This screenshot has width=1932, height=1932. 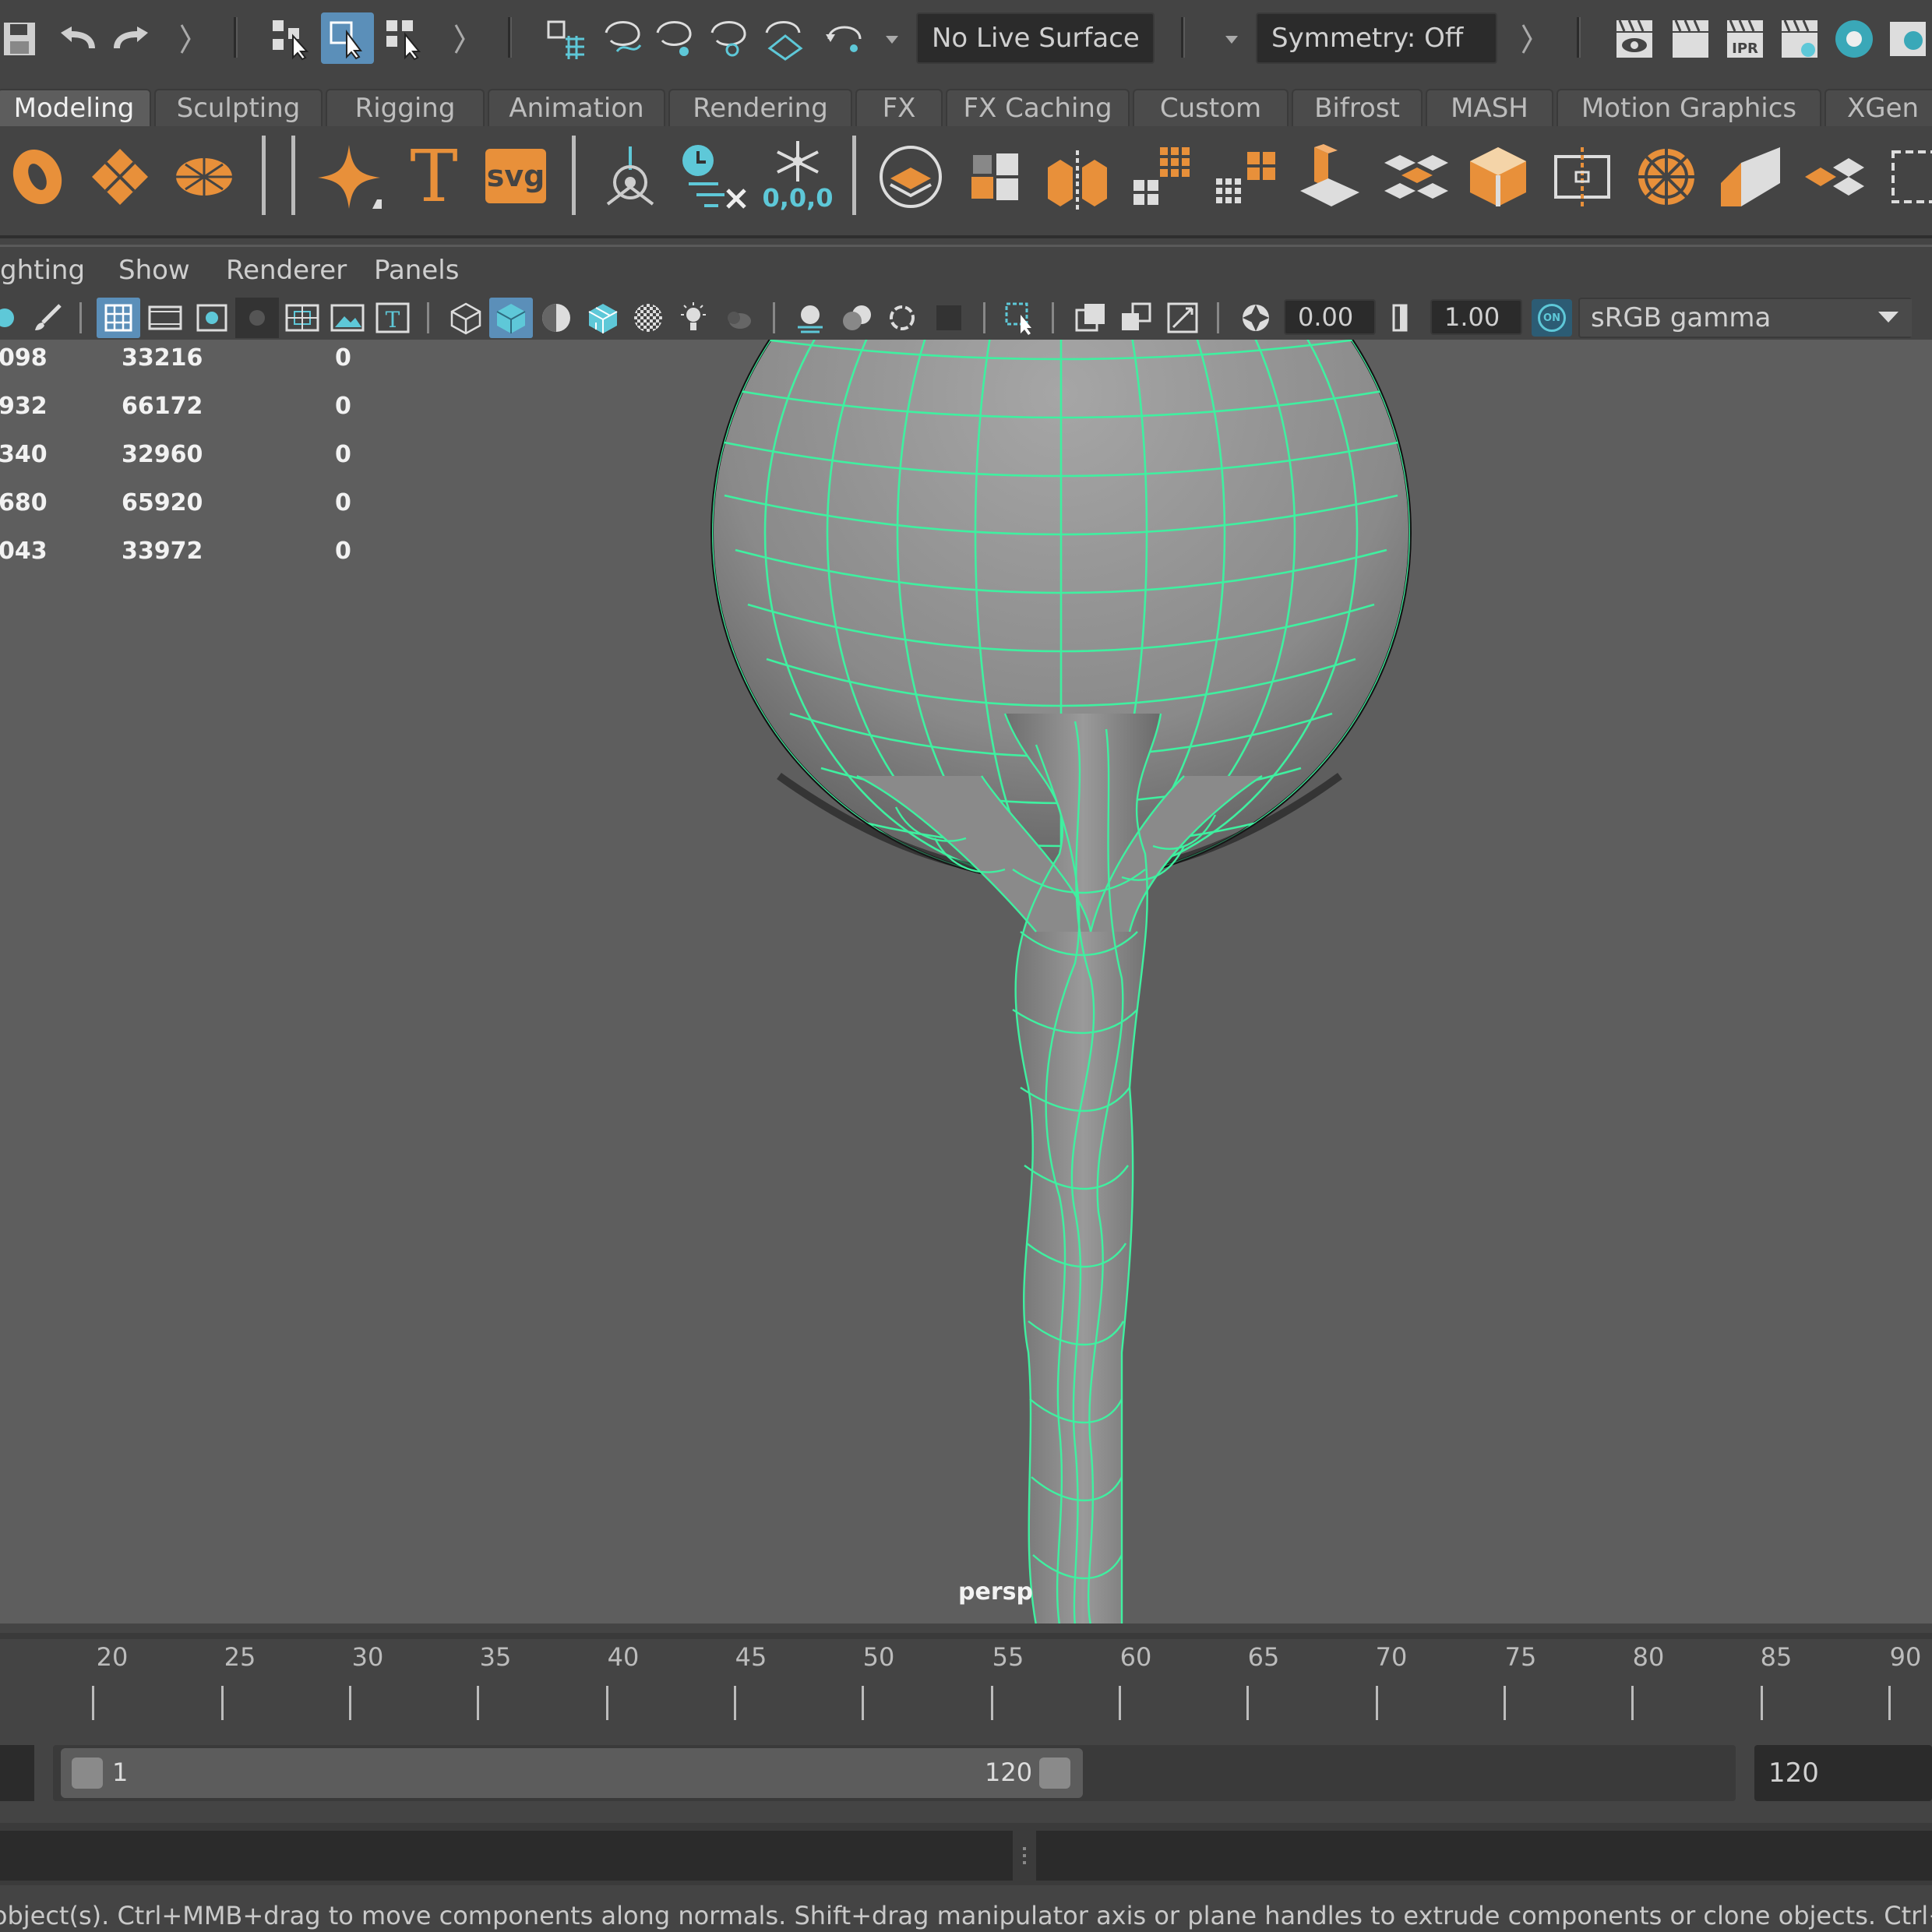 What do you see at coordinates (1666, 177) in the screenshot?
I see `multi-cut-icon` at bounding box center [1666, 177].